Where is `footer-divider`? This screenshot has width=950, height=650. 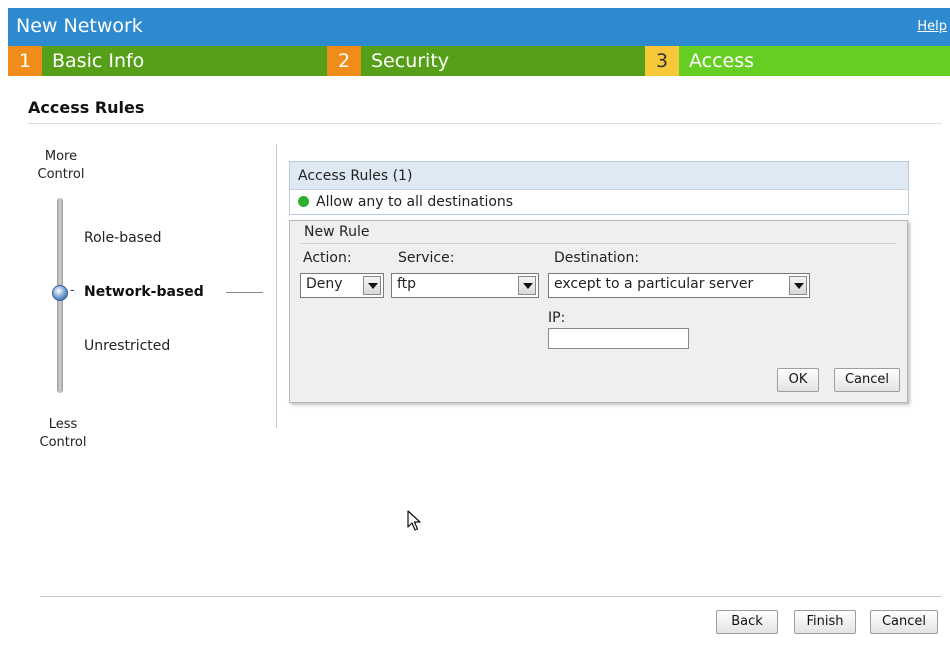 footer-divider is located at coordinates (491, 596).